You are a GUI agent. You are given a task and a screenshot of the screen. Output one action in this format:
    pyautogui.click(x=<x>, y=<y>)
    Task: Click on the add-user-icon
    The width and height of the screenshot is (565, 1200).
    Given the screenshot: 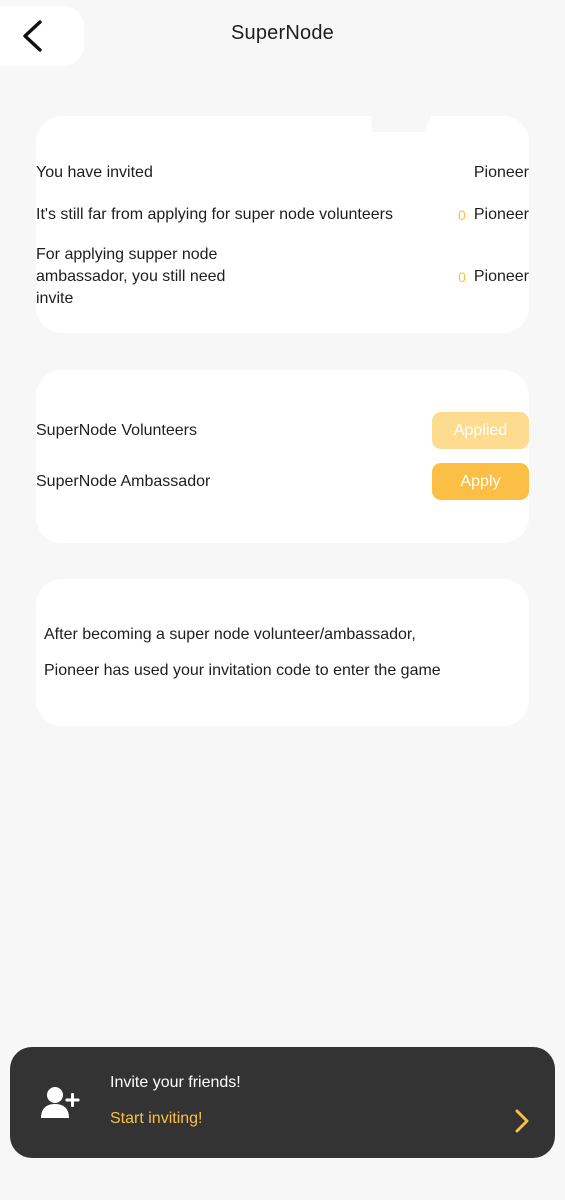 What is the action you would take?
    pyautogui.click(x=60, y=1102)
    